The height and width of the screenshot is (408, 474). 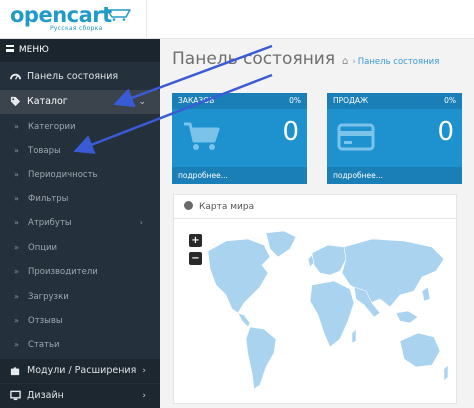 What do you see at coordinates (50, 223) in the screenshot?
I see `sidebar-subitem-label: Атрибуты` at bounding box center [50, 223].